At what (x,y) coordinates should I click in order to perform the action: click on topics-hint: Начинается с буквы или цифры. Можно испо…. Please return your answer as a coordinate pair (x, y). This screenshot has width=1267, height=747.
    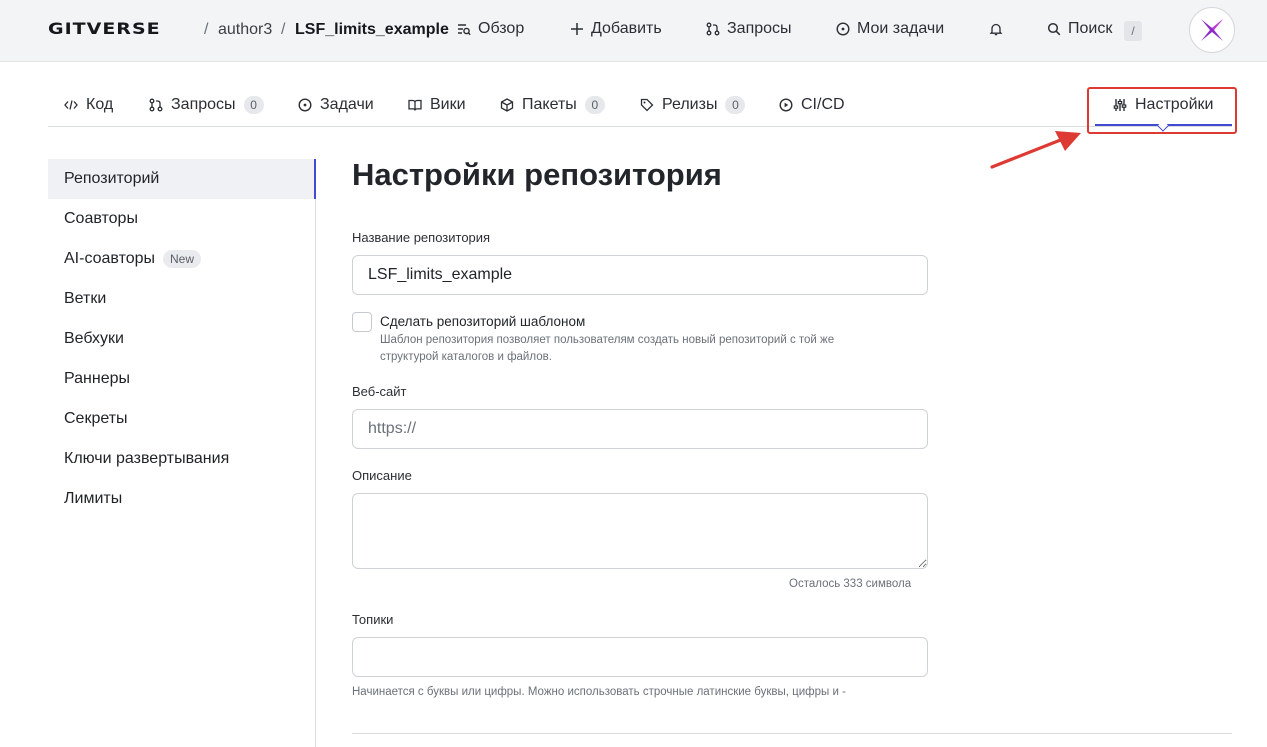
    Looking at the image, I should click on (599, 692).